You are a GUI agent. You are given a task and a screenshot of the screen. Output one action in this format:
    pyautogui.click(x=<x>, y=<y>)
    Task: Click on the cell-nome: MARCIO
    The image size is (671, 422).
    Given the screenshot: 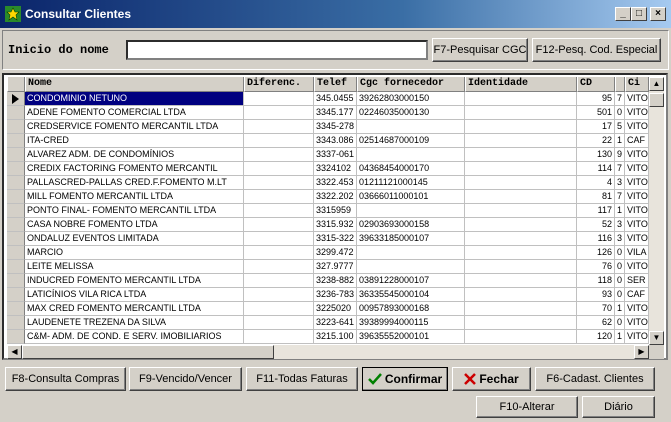 What is the action you would take?
    pyautogui.click(x=134, y=253)
    